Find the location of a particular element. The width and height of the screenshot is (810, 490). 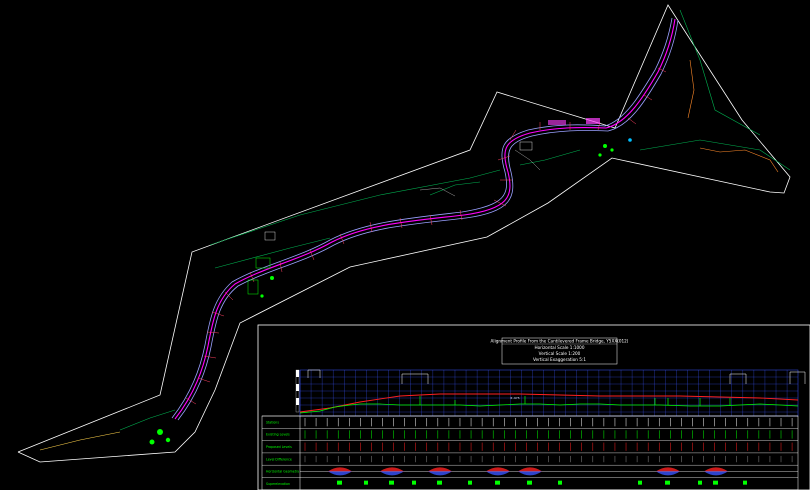

horizontal-scale-note: Horizontal Scale 1:1000 is located at coordinates (559, 347).